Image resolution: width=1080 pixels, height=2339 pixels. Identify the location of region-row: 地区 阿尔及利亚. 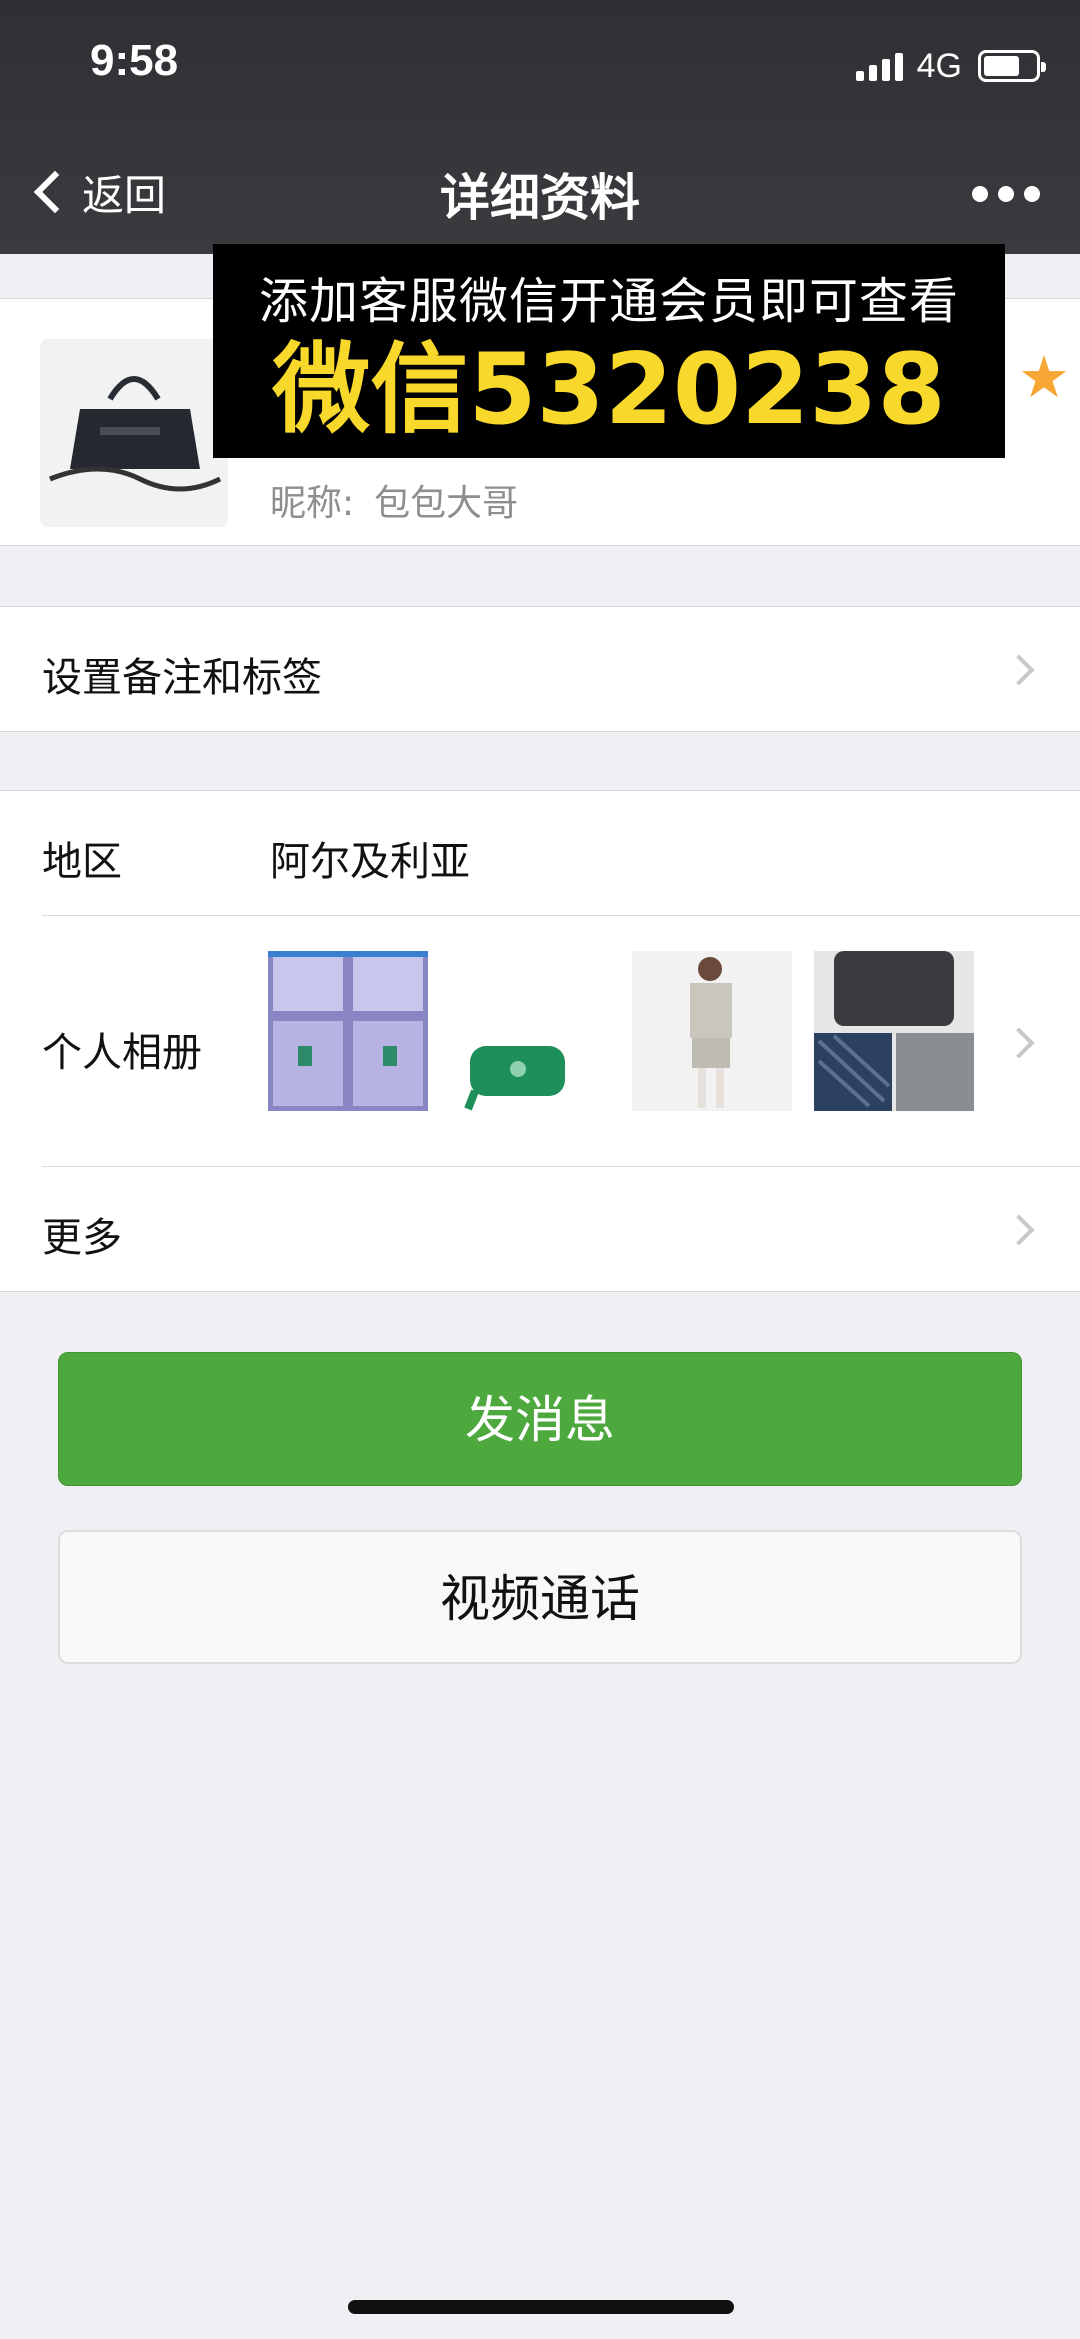
(540, 853).